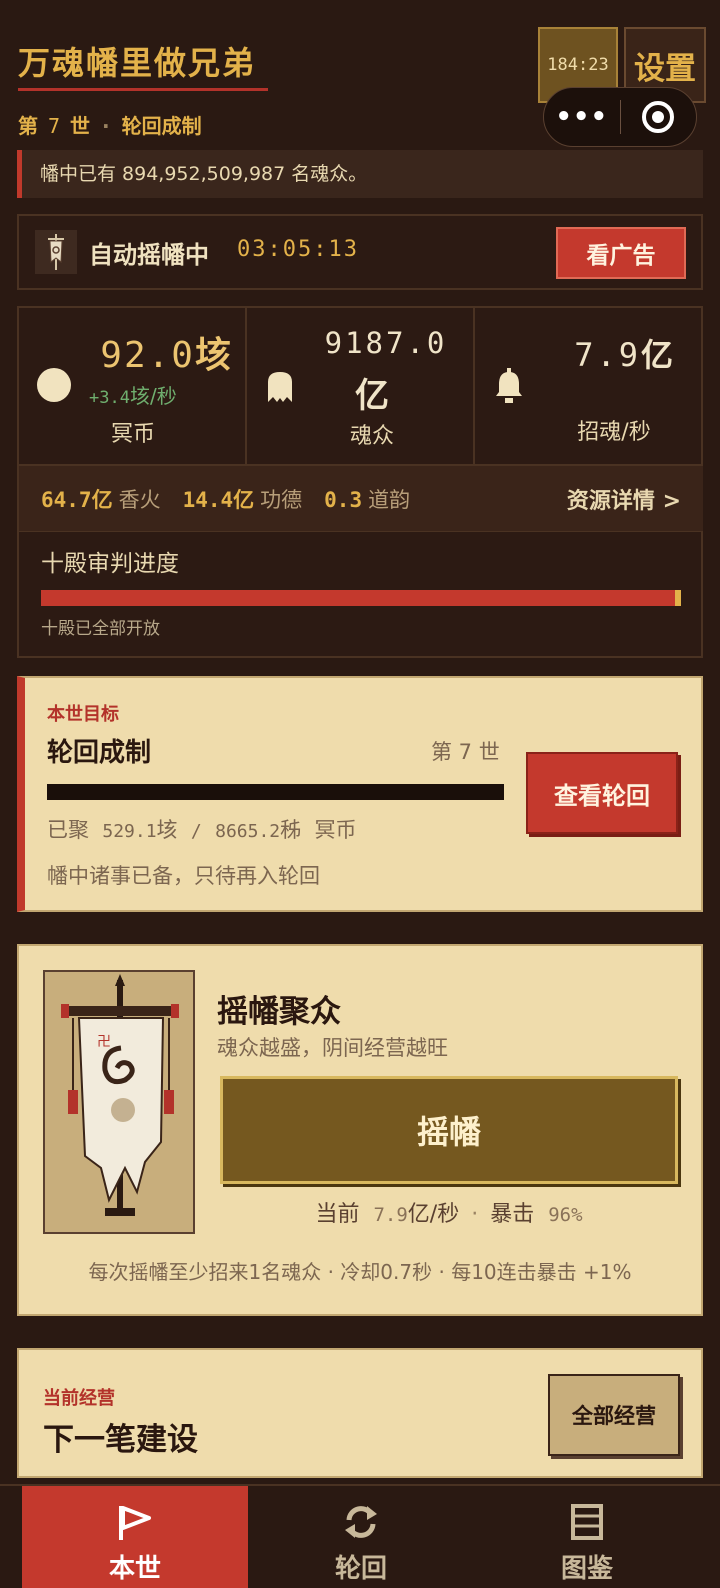  I want to click on goal-kicker: 本世目标, so click(83, 714).